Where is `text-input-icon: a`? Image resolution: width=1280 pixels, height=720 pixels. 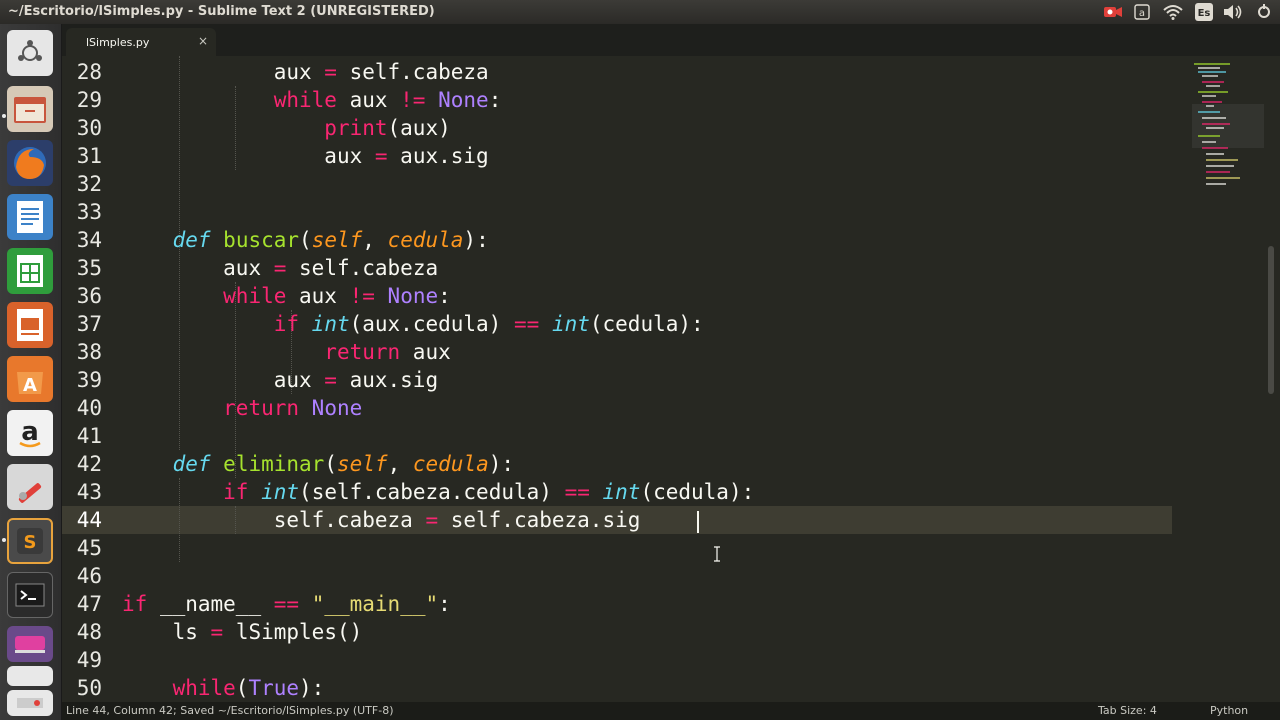
text-input-icon: a is located at coordinates (1142, 12).